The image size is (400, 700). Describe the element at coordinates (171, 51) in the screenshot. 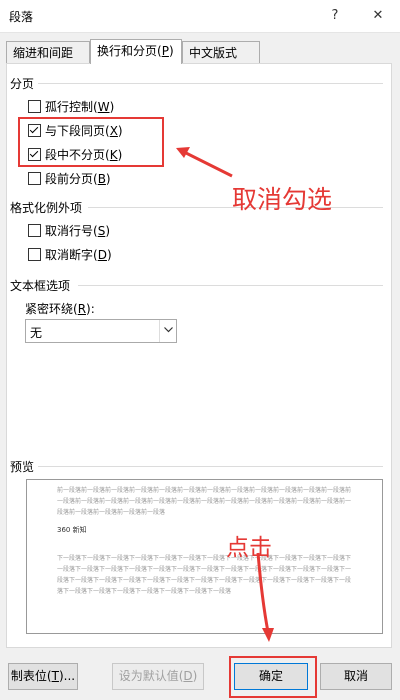

I see `tab-label-end: )` at that location.